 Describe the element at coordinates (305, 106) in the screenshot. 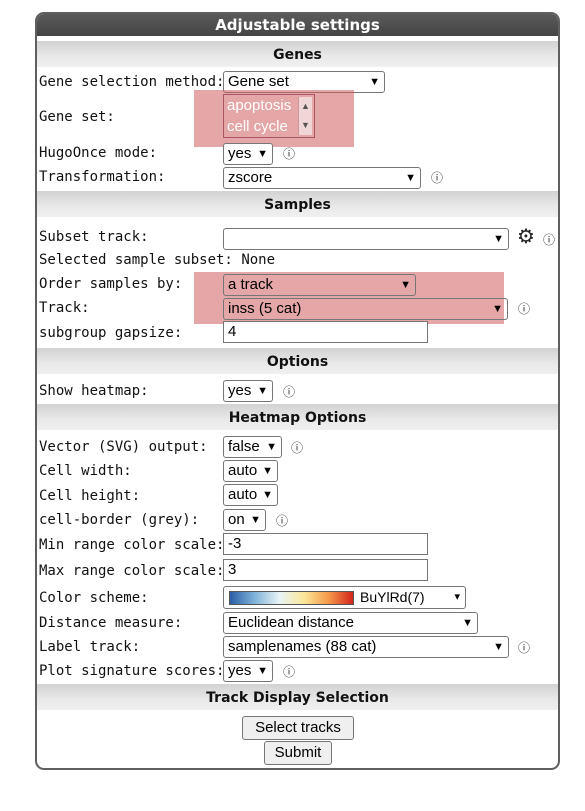

I see `scroll-up-icon: ▲` at that location.